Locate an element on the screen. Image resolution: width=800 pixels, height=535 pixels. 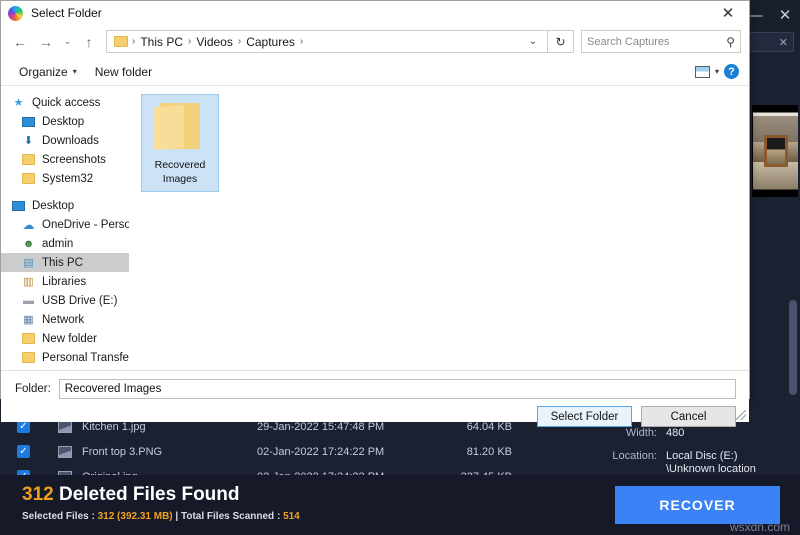
sidebar-item-label: admin is located at coordinates (58, 243).